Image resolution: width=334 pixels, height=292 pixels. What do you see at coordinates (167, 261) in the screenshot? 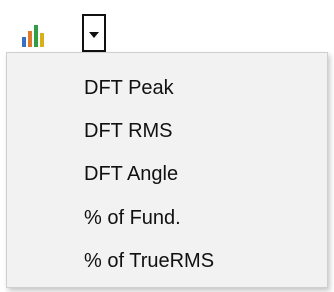
I see `menu-item-percent-of-truerms: % of TrueRMS` at bounding box center [167, 261].